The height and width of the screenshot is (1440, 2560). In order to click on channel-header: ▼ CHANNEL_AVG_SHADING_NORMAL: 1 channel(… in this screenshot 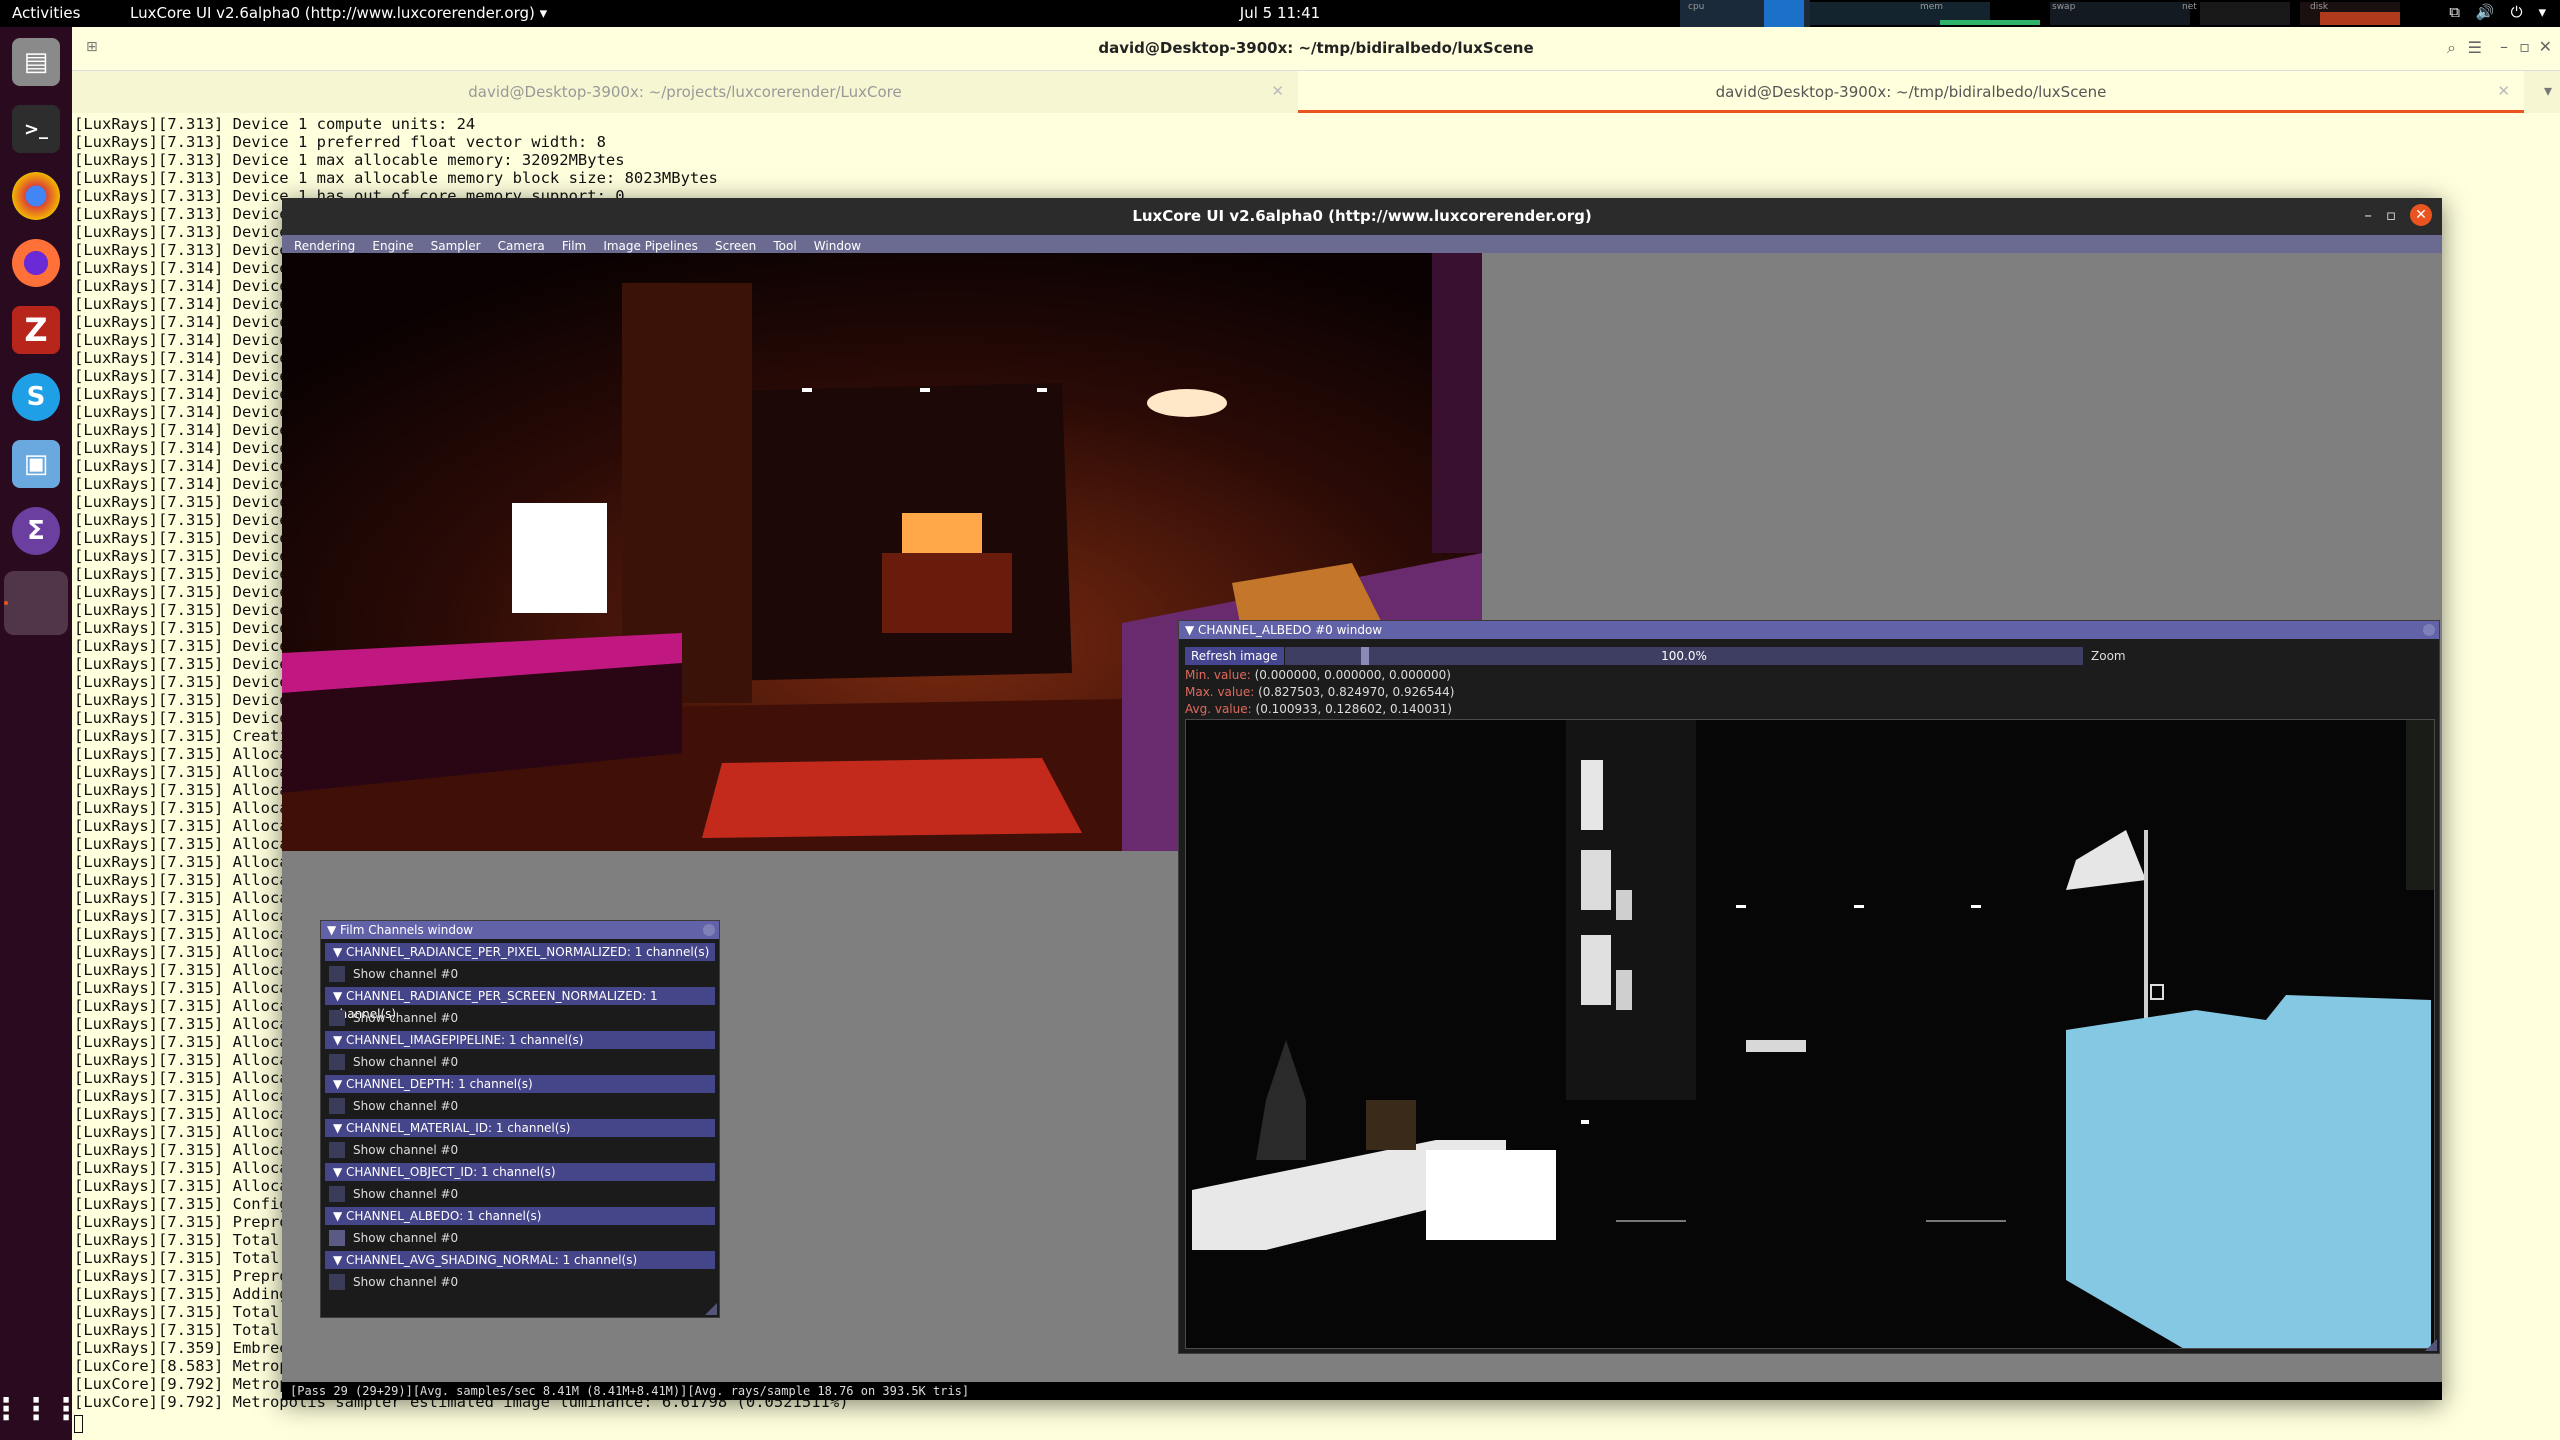, I will do `click(520, 1260)`.